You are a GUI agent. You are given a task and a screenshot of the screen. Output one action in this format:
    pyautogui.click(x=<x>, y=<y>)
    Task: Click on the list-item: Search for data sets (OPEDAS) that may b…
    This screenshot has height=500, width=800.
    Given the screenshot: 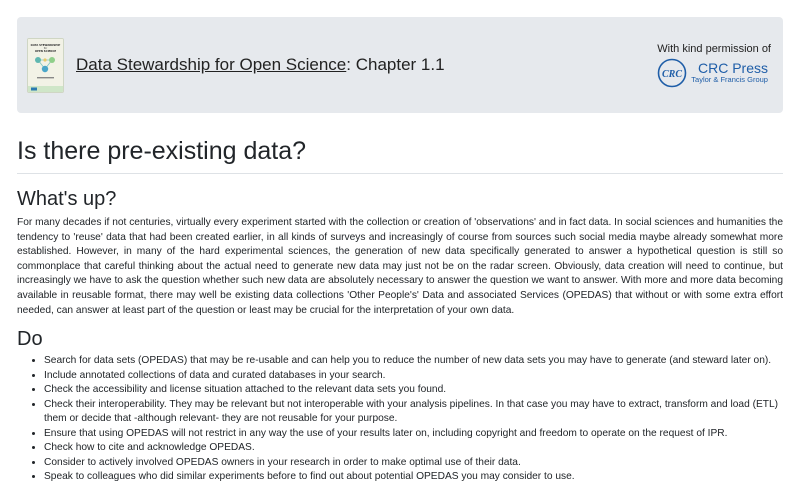 What is the action you would take?
    pyautogui.click(x=413, y=361)
    